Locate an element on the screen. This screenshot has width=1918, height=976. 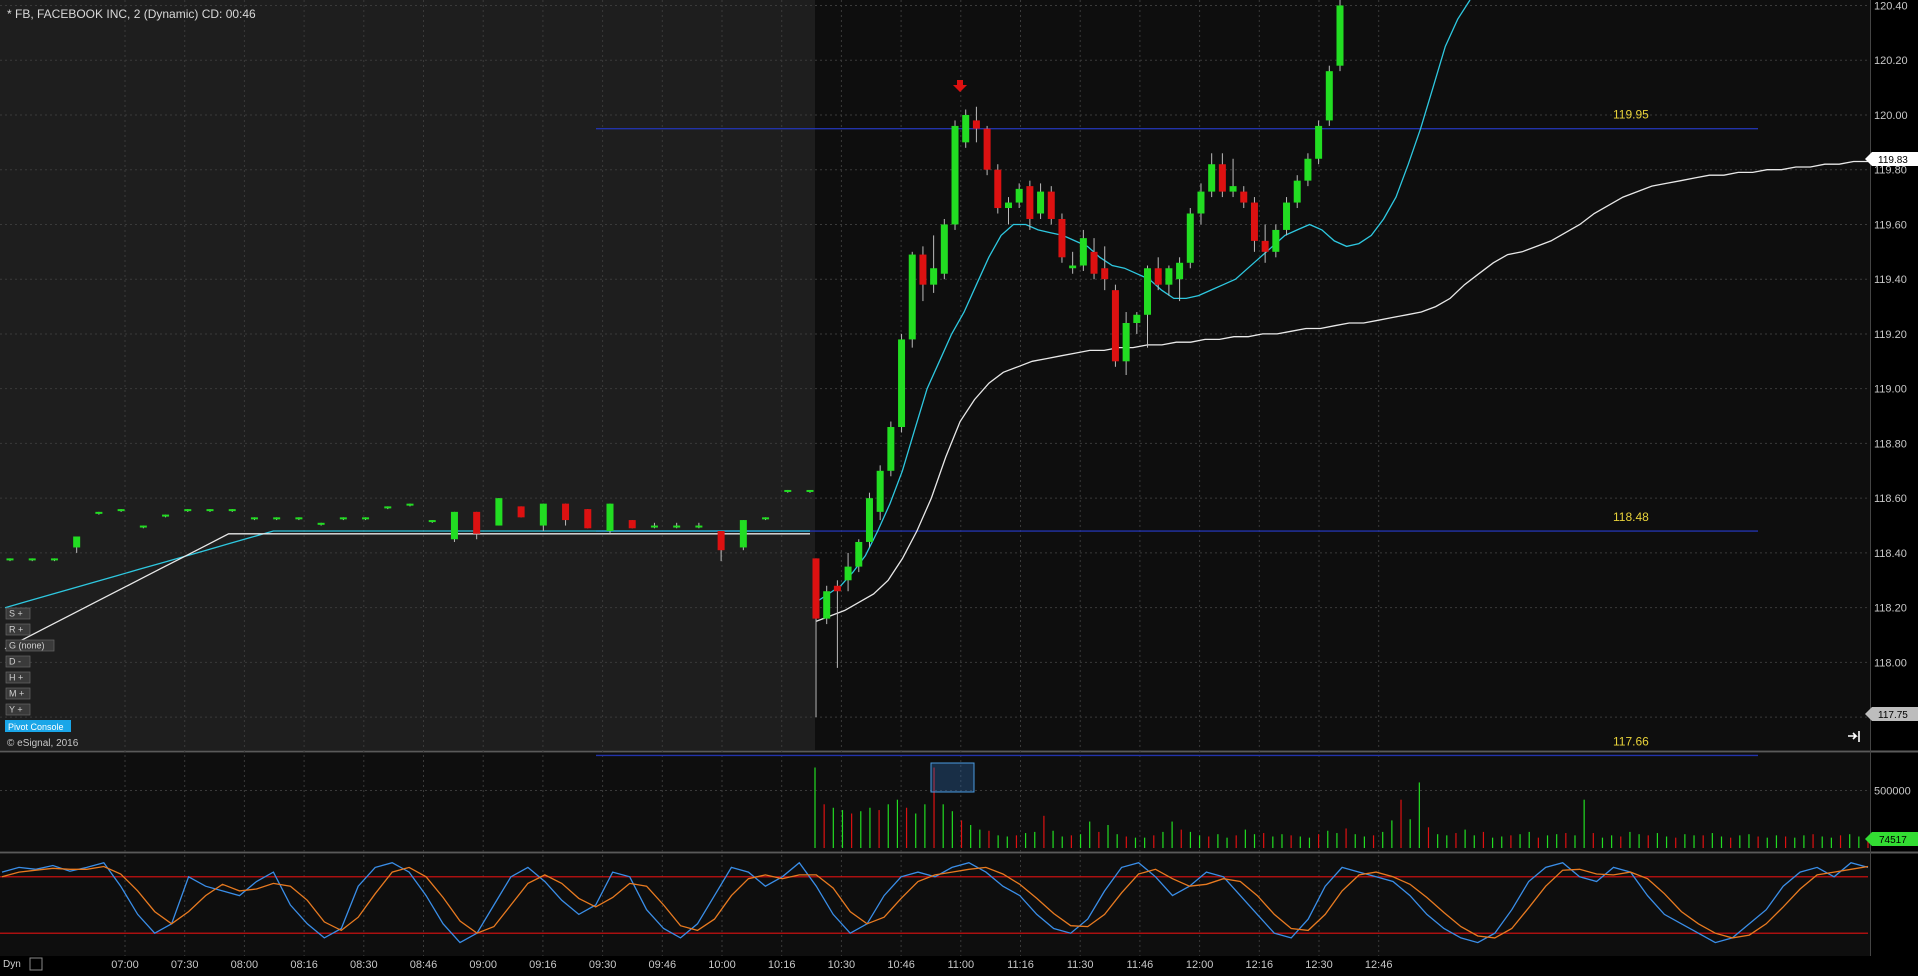
dyn-label: Dyn is located at coordinates (12, 964).